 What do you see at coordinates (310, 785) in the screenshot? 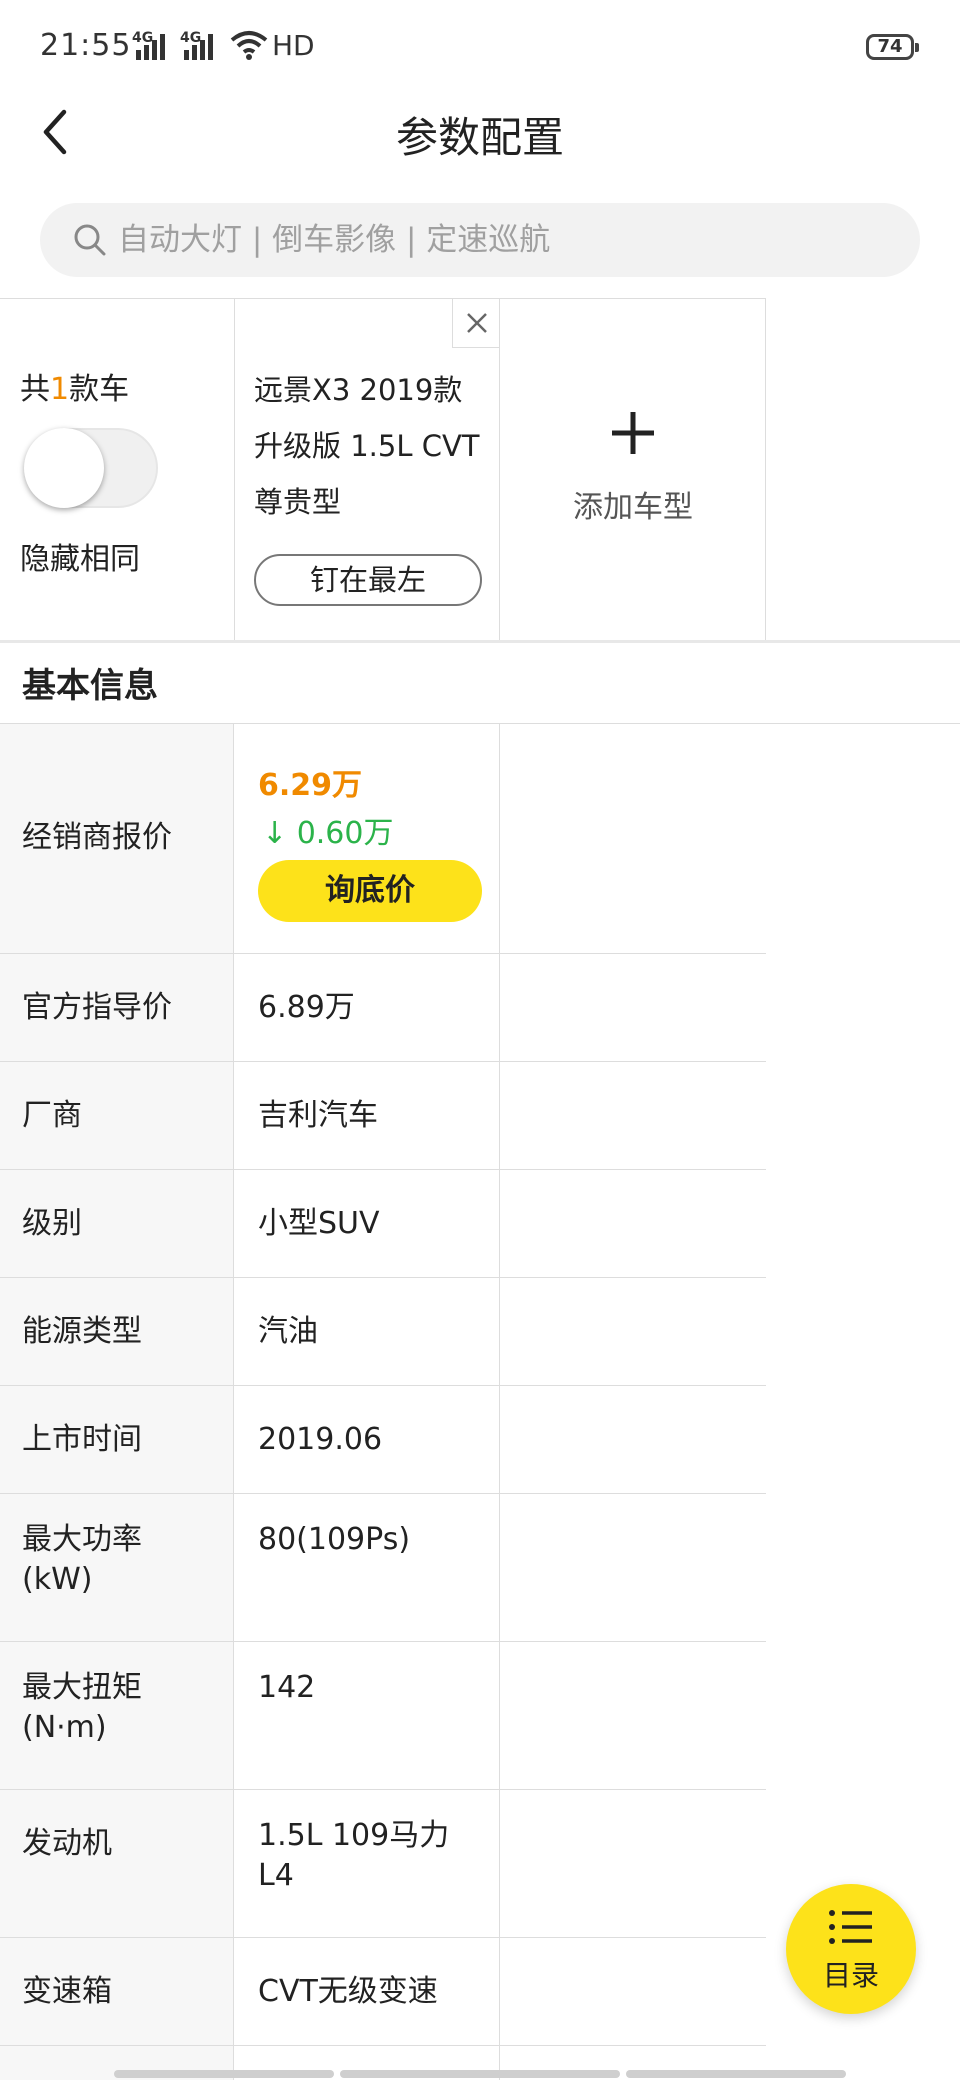
I see `dealer-price: 6.29万` at bounding box center [310, 785].